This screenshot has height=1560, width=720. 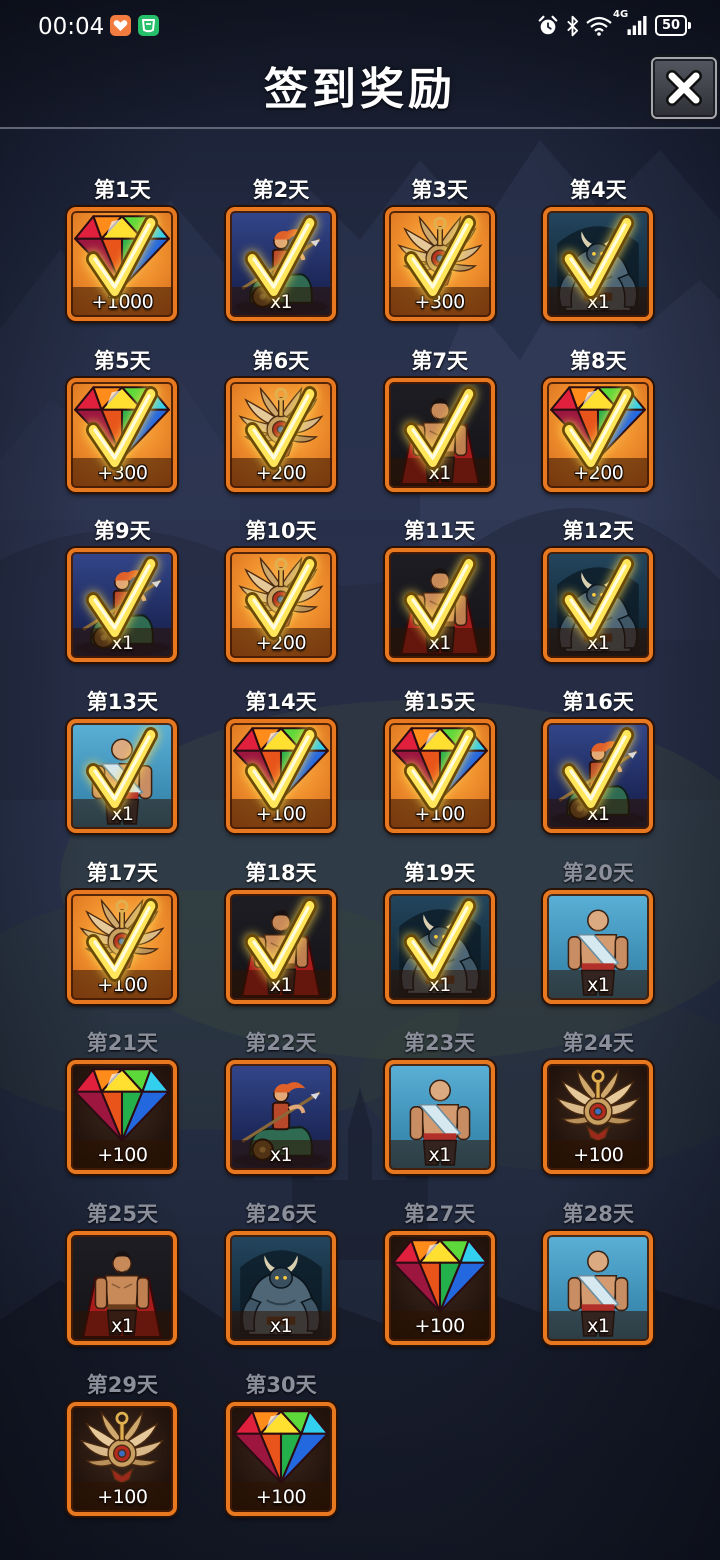 What do you see at coordinates (120, 25) in the screenshot?
I see `heart-app-icon` at bounding box center [120, 25].